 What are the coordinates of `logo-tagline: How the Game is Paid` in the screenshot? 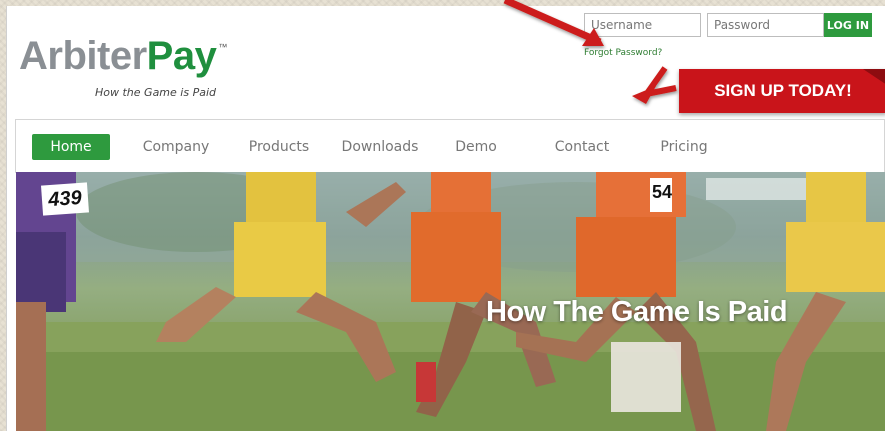 It's located at (155, 92).